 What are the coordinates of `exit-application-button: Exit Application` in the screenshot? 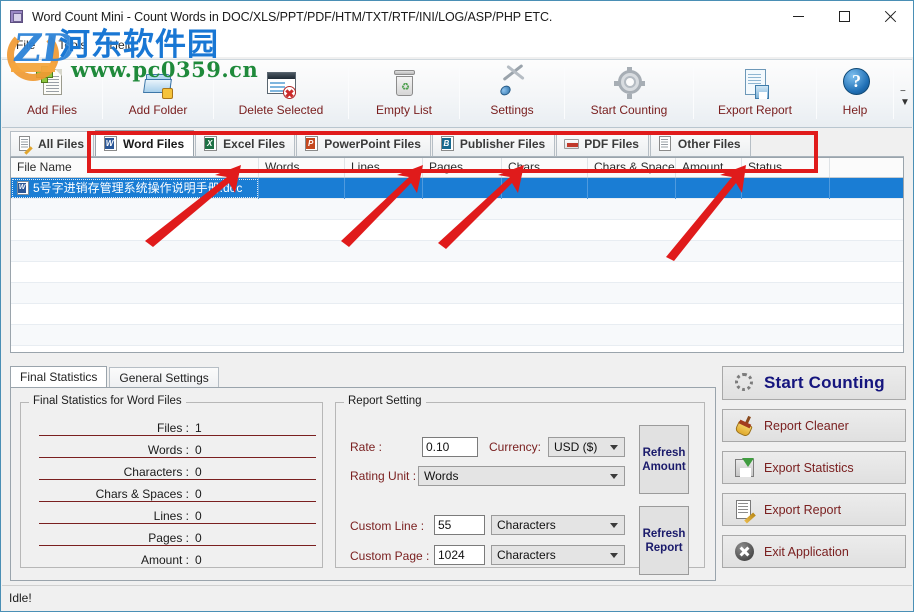 It's located at (814, 551).